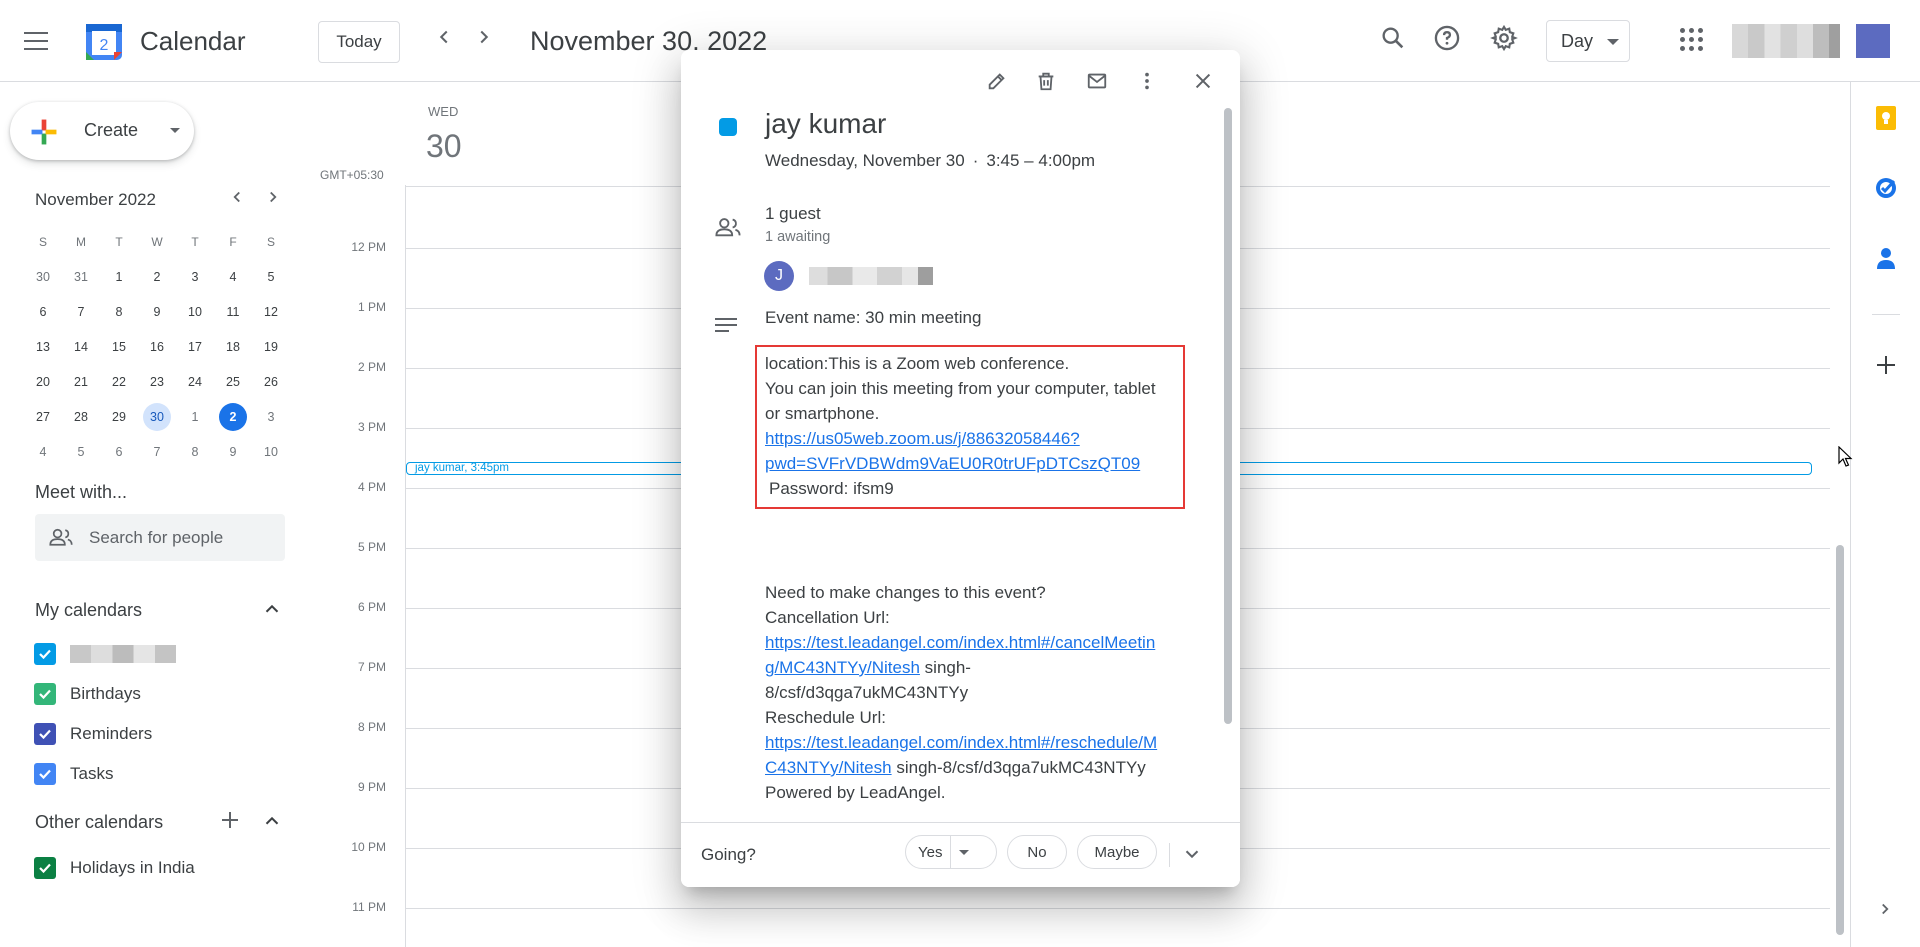 Image resolution: width=1920 pixels, height=947 pixels. I want to click on guest-avatar: J, so click(779, 276).